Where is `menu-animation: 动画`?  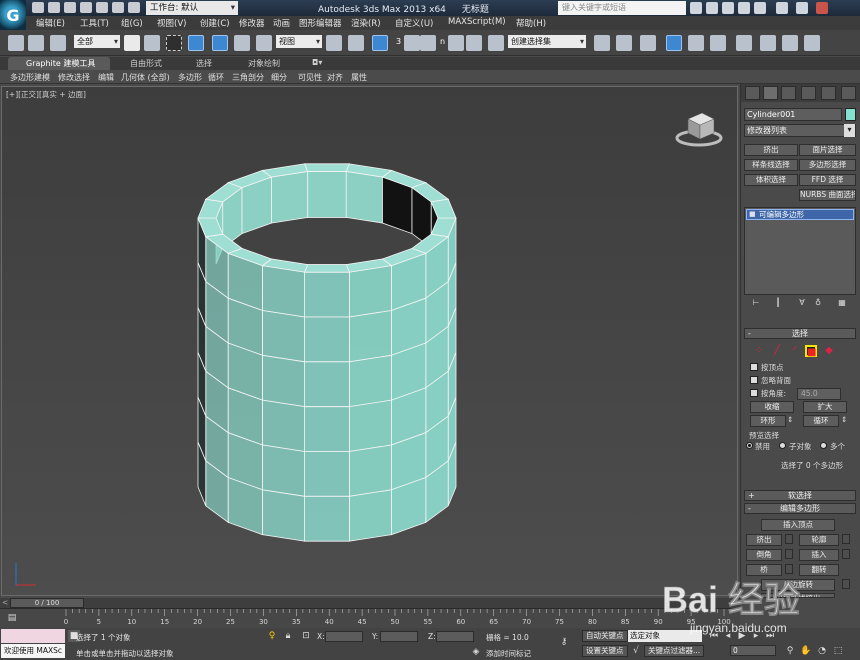 menu-animation: 动画 is located at coordinates (281, 23).